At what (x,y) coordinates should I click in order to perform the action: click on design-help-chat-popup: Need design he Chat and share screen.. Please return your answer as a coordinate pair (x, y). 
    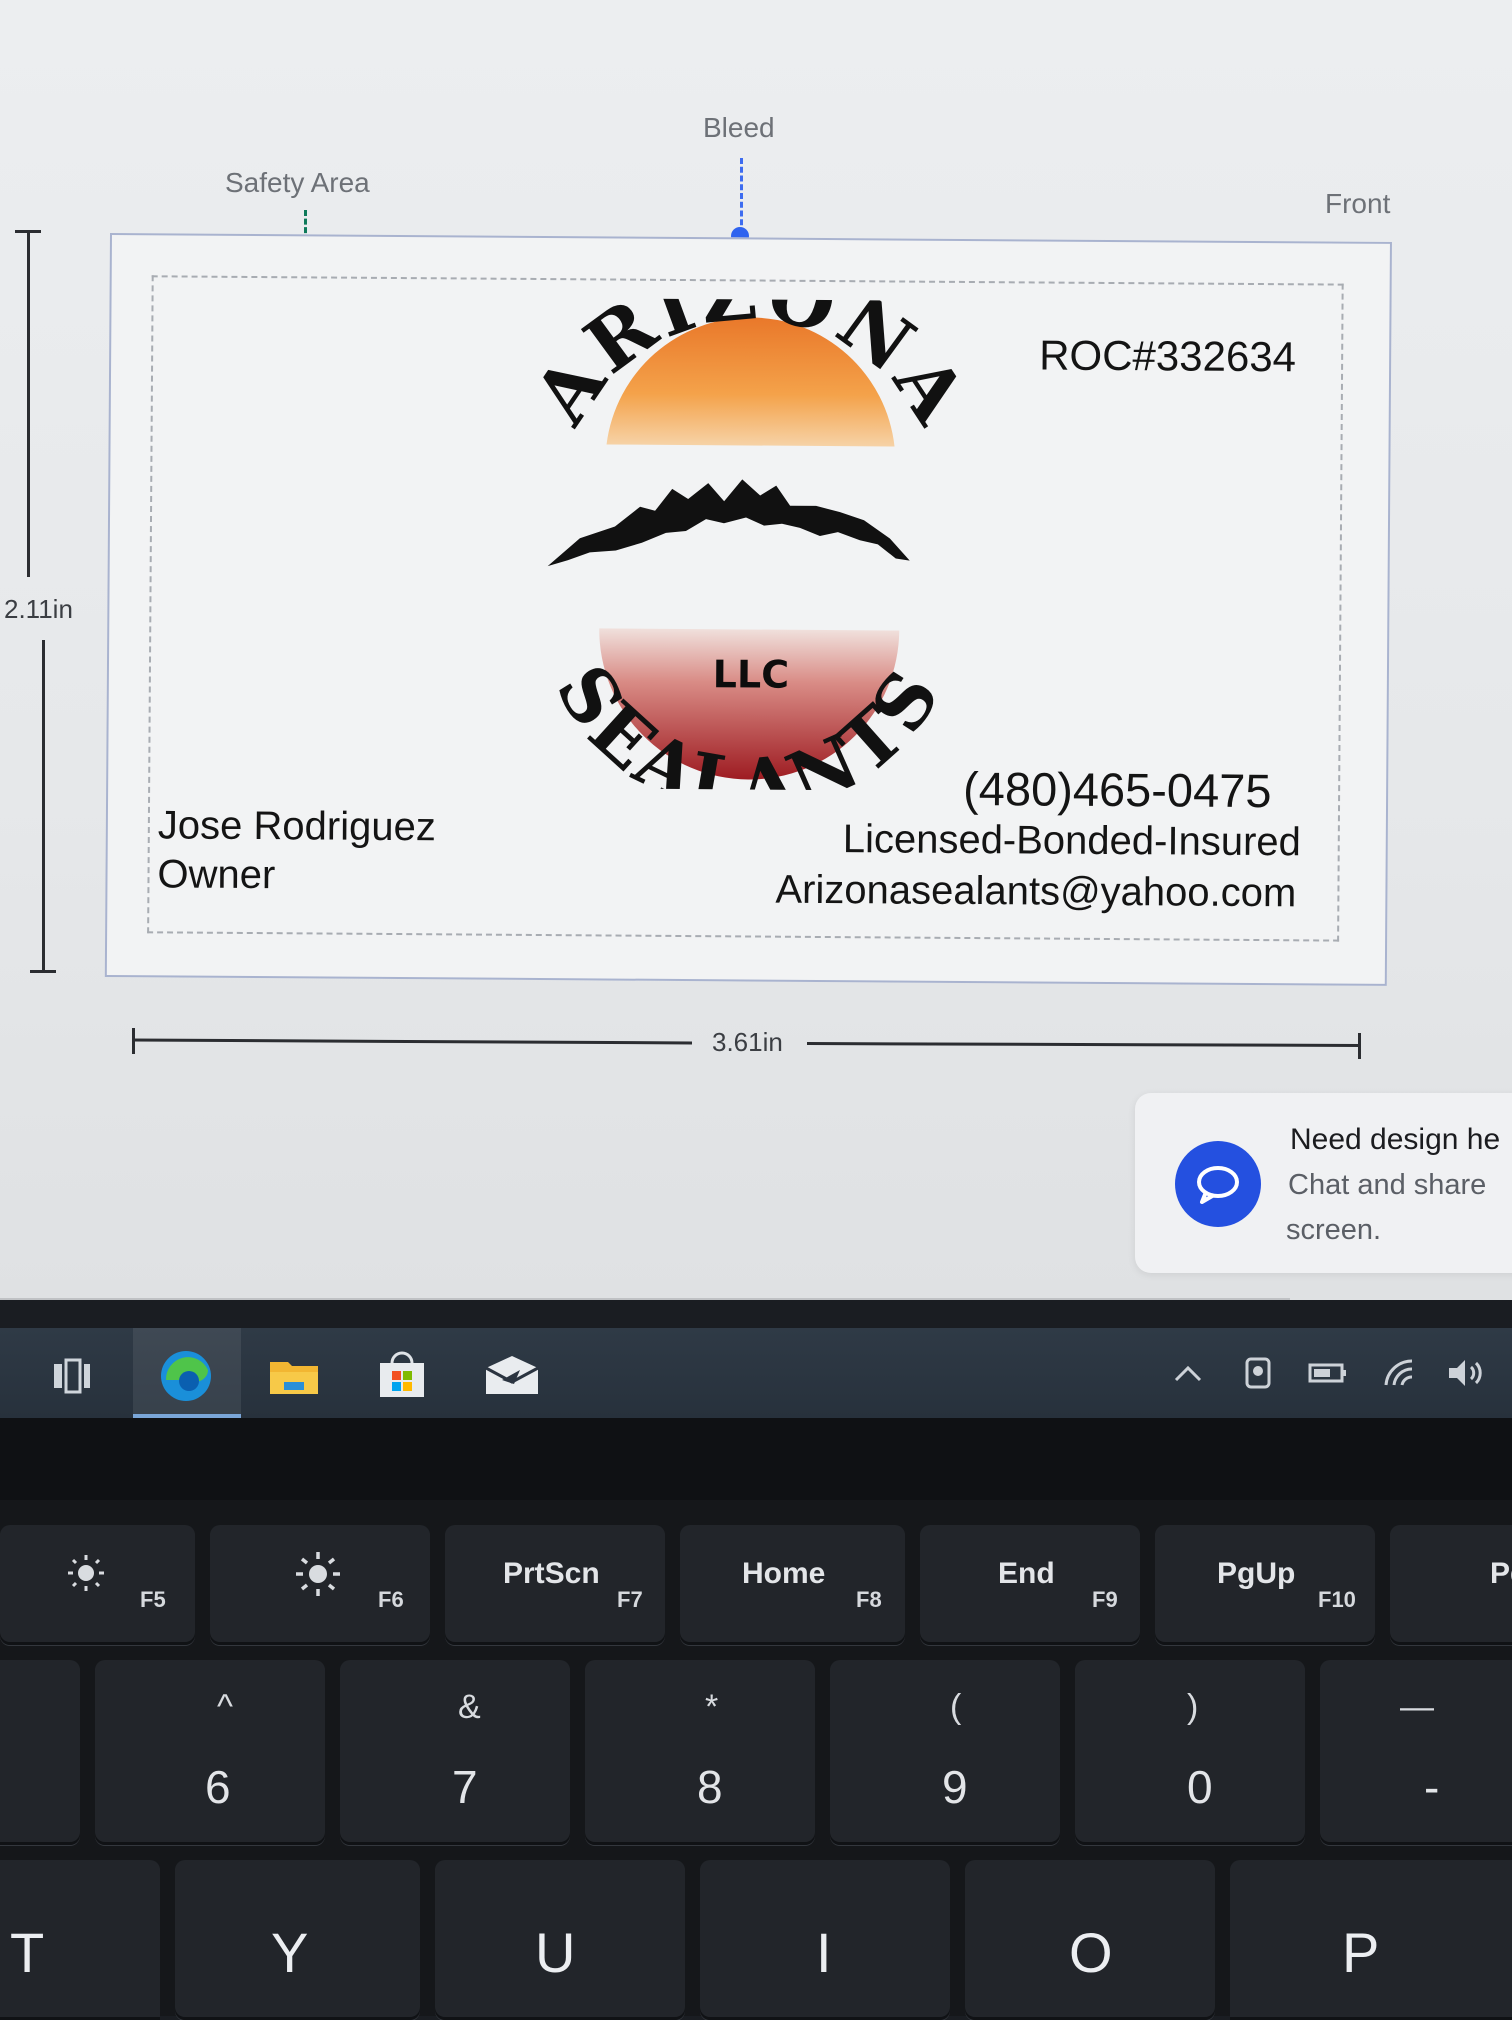
    Looking at the image, I should click on (1323, 1183).